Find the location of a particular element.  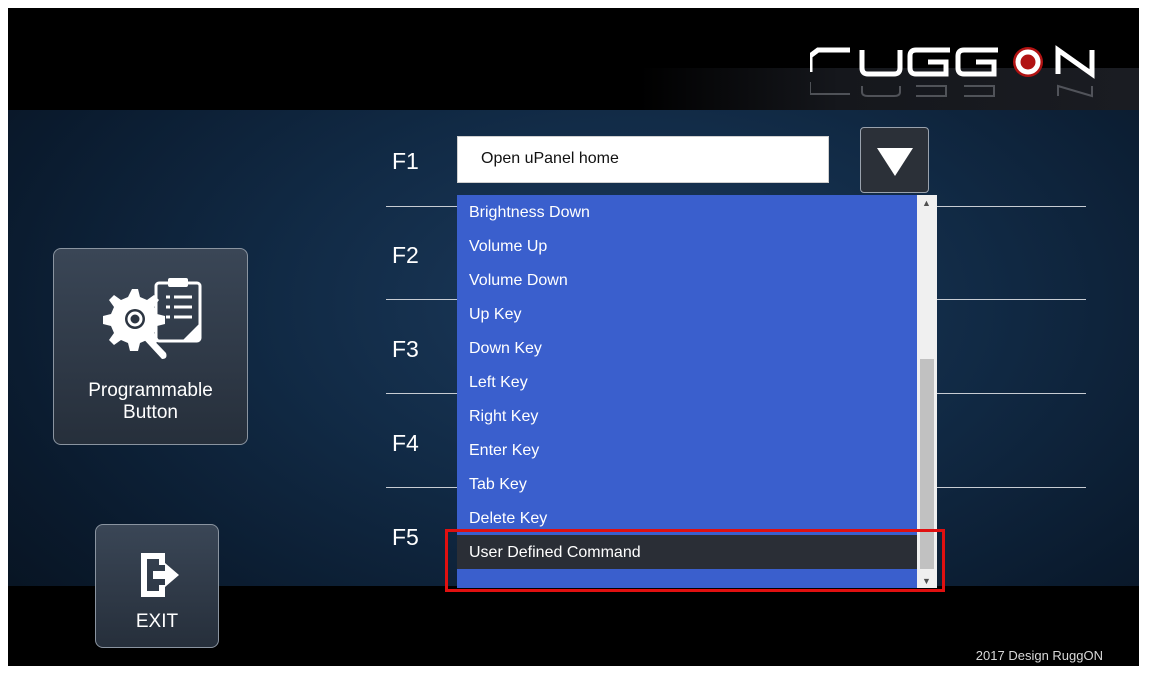

ruggon-logo is located at coordinates (952, 71).